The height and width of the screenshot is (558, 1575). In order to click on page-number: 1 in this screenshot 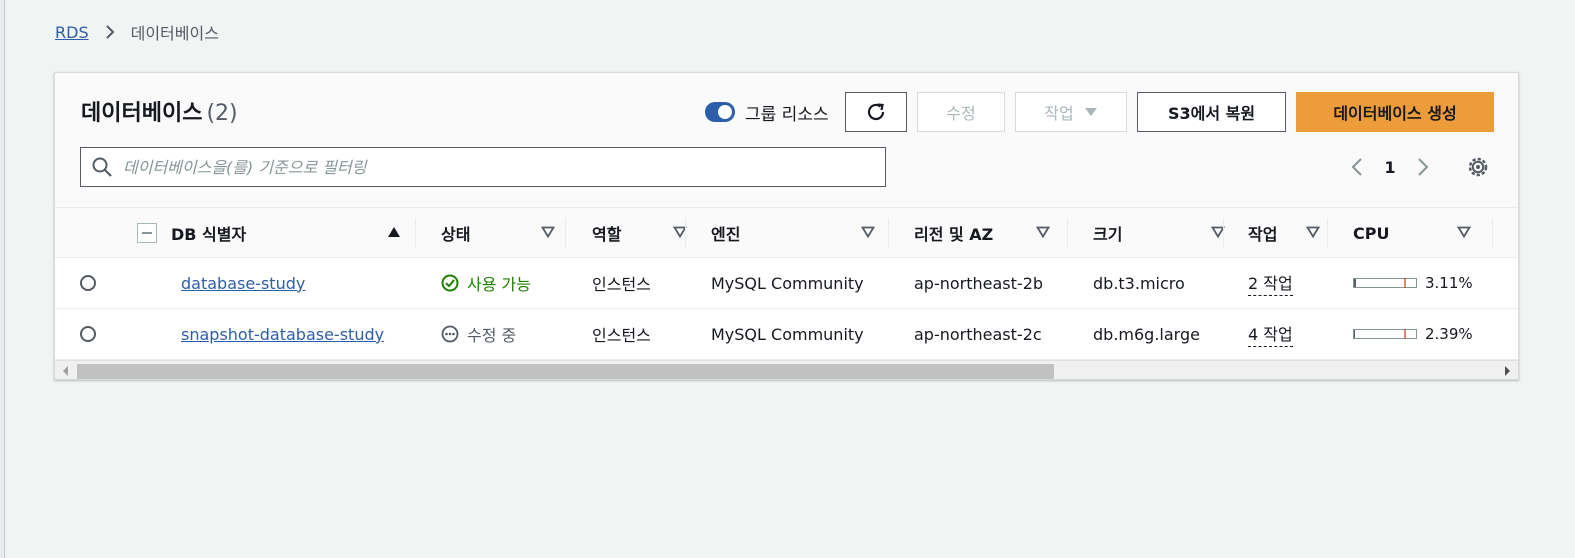, I will do `click(1390, 167)`.